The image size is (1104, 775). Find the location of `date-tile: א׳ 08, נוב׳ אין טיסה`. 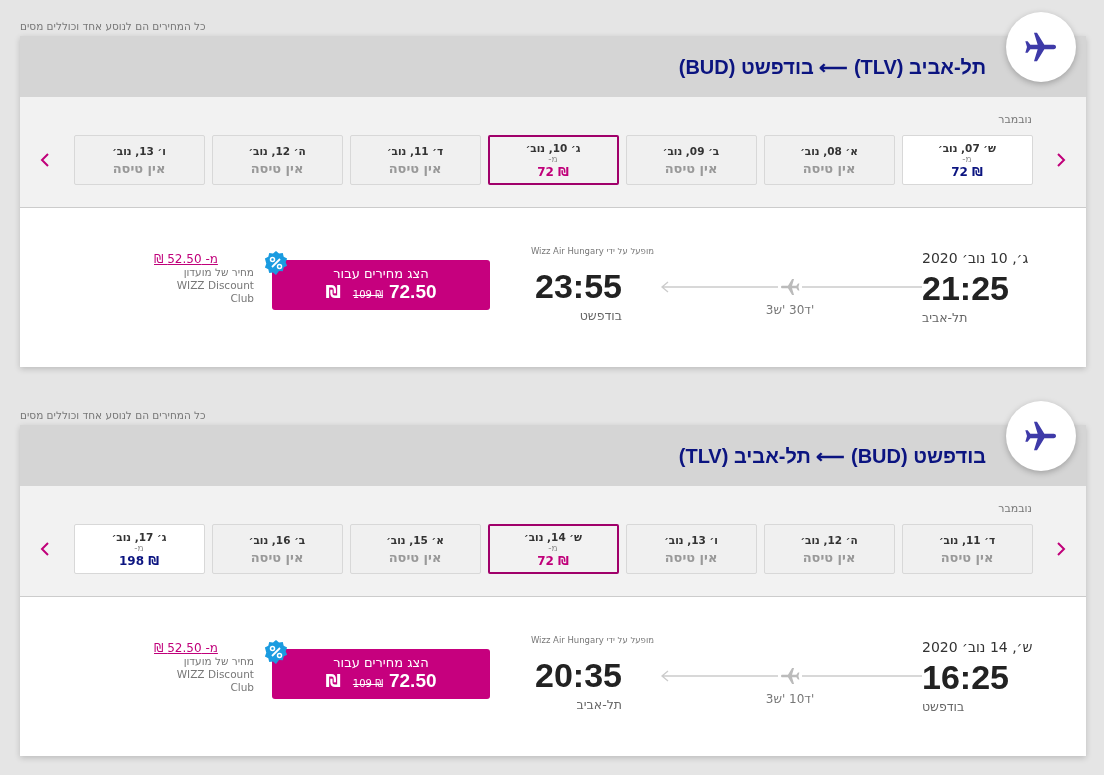

date-tile: א׳ 08, נוב׳ אין טיסה is located at coordinates (829, 160).